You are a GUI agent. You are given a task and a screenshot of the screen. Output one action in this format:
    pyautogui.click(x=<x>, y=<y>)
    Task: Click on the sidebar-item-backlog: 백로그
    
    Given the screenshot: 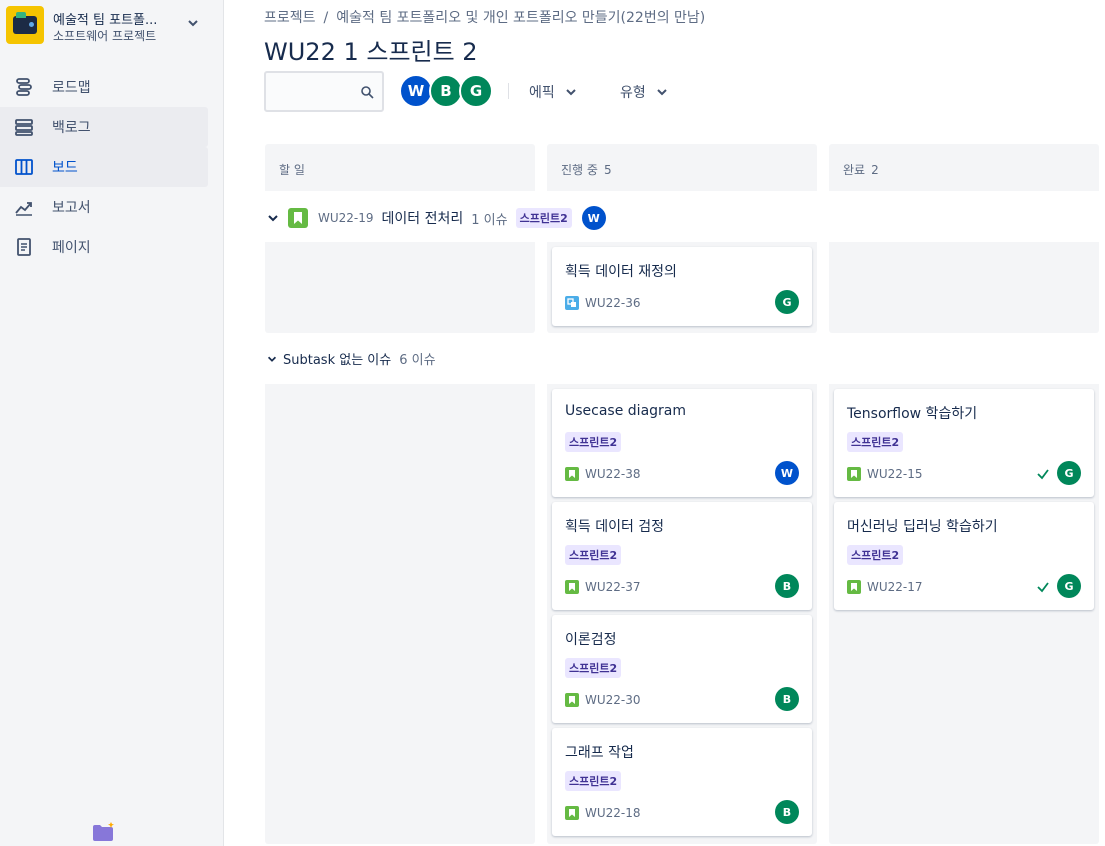 What is the action you would take?
    pyautogui.click(x=104, y=127)
    